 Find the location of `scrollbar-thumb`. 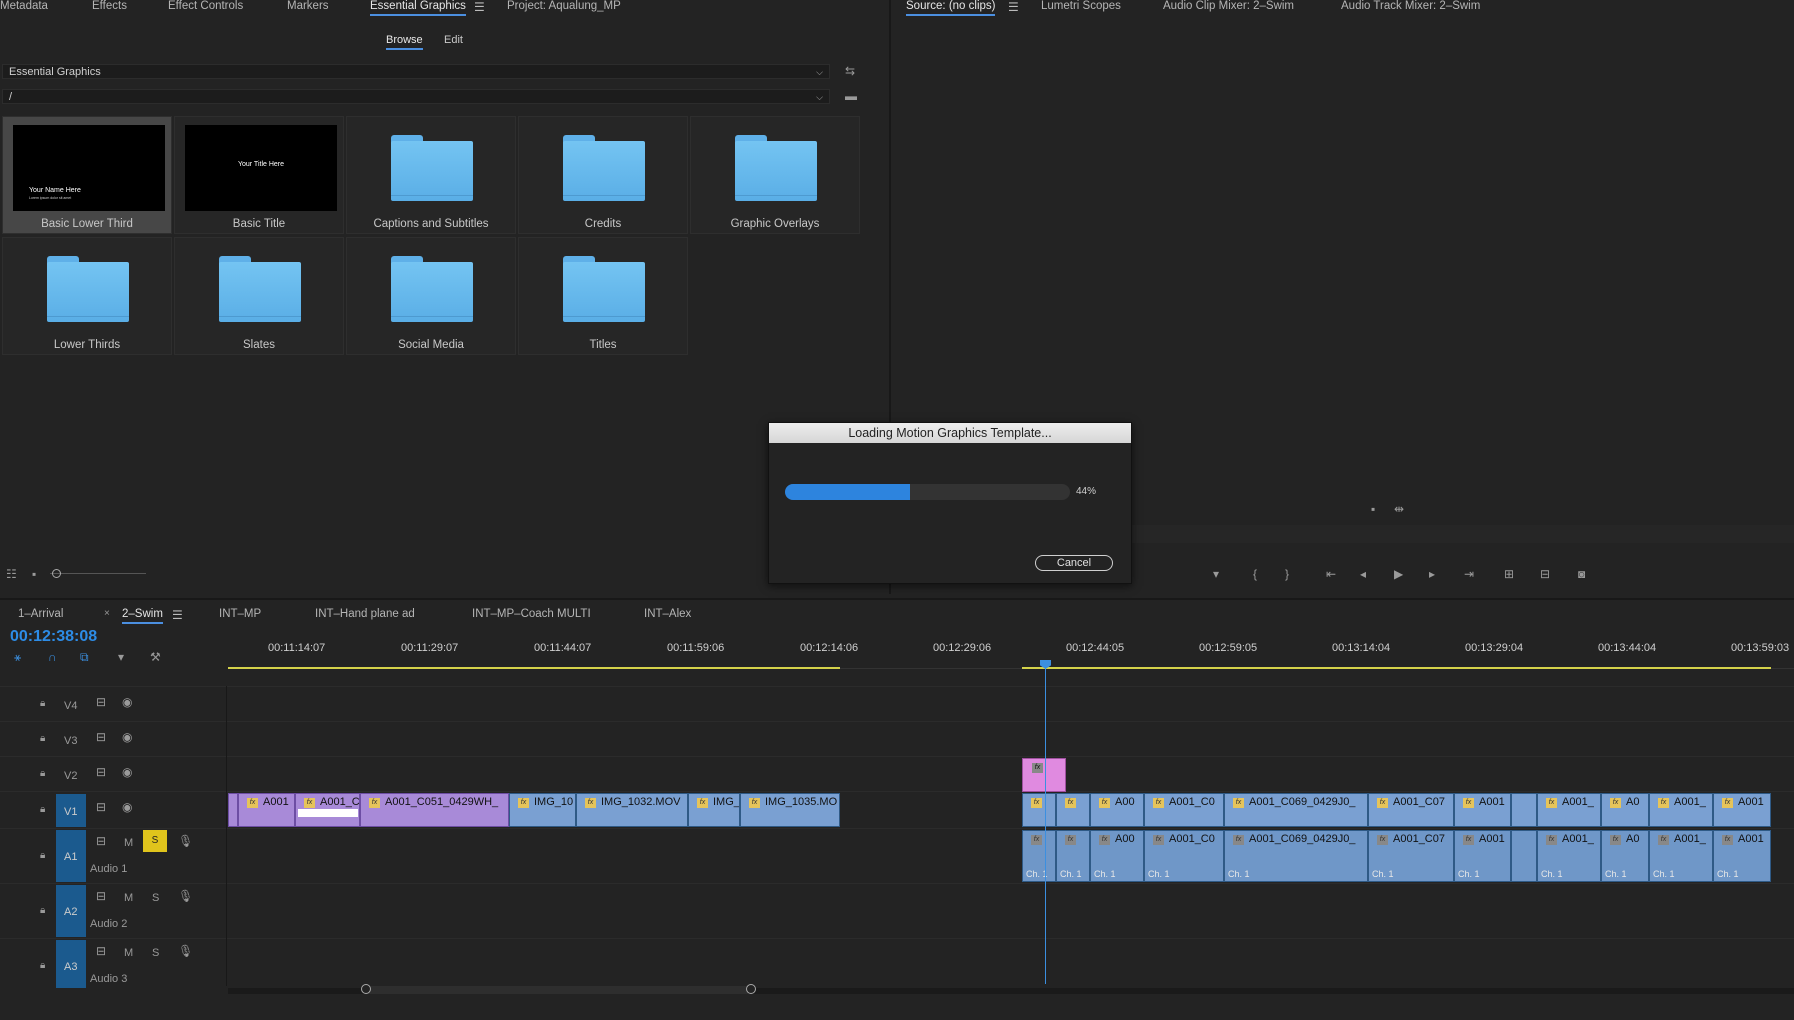

scrollbar-thumb is located at coordinates (557, 990).